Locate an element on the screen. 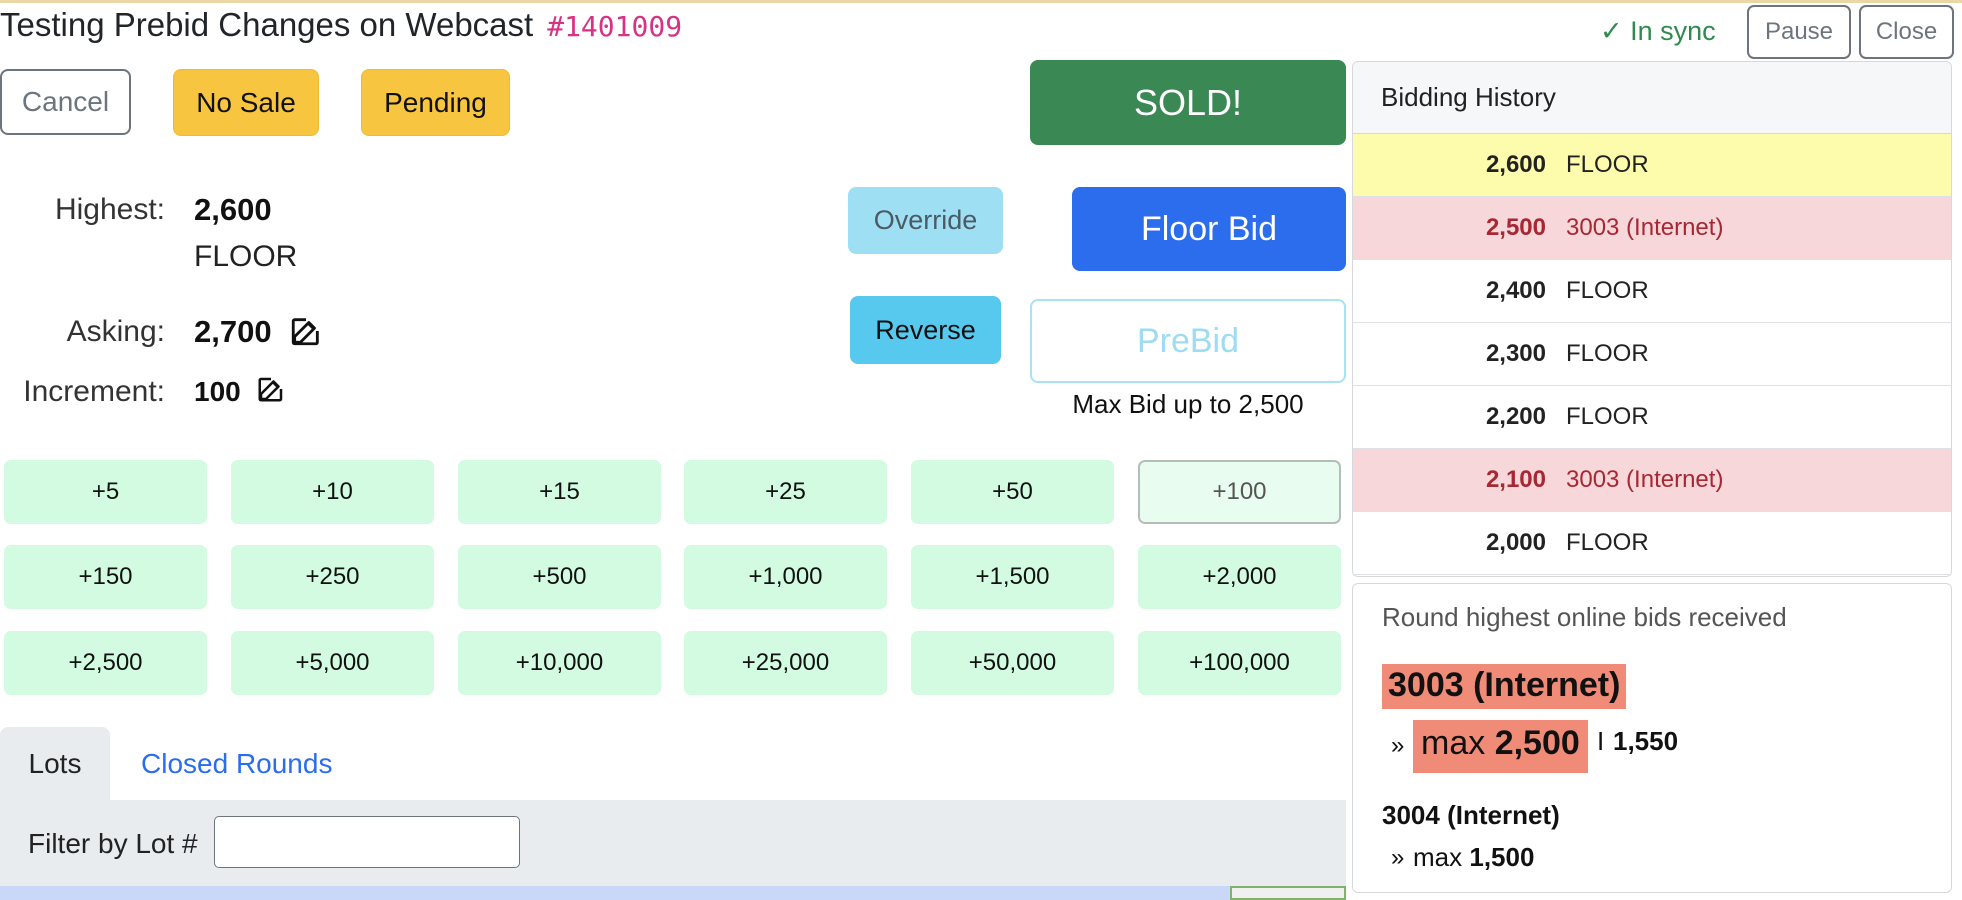 Image resolution: width=1962 pixels, height=900 pixels. webcast-code: #1401009 is located at coordinates (615, 26).